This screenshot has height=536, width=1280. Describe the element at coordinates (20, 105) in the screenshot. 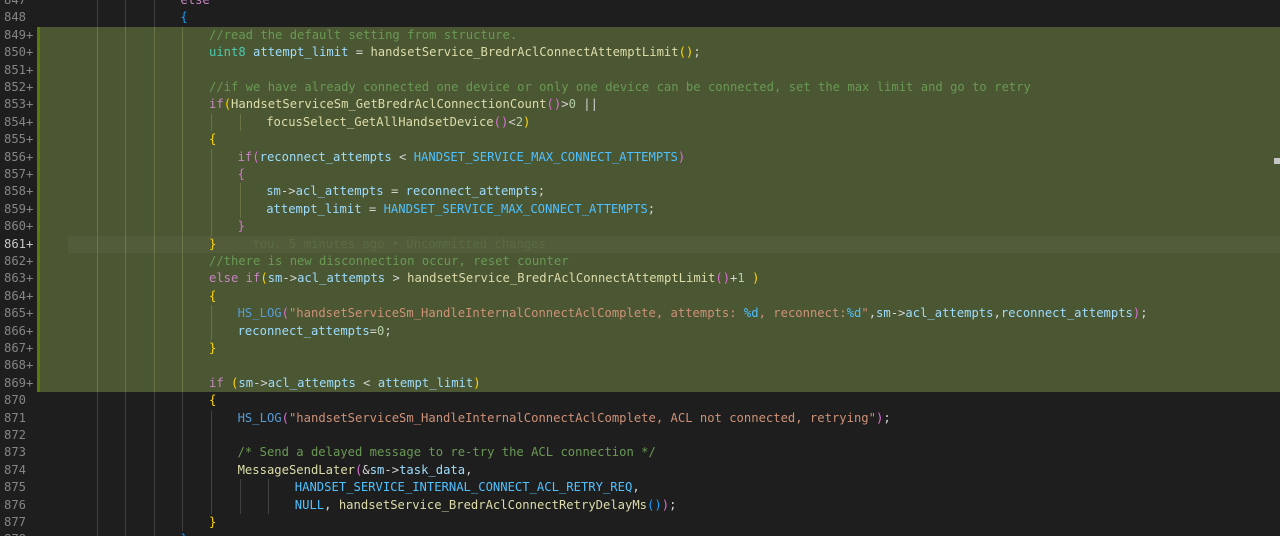

I see `line-gutter: 853+` at that location.